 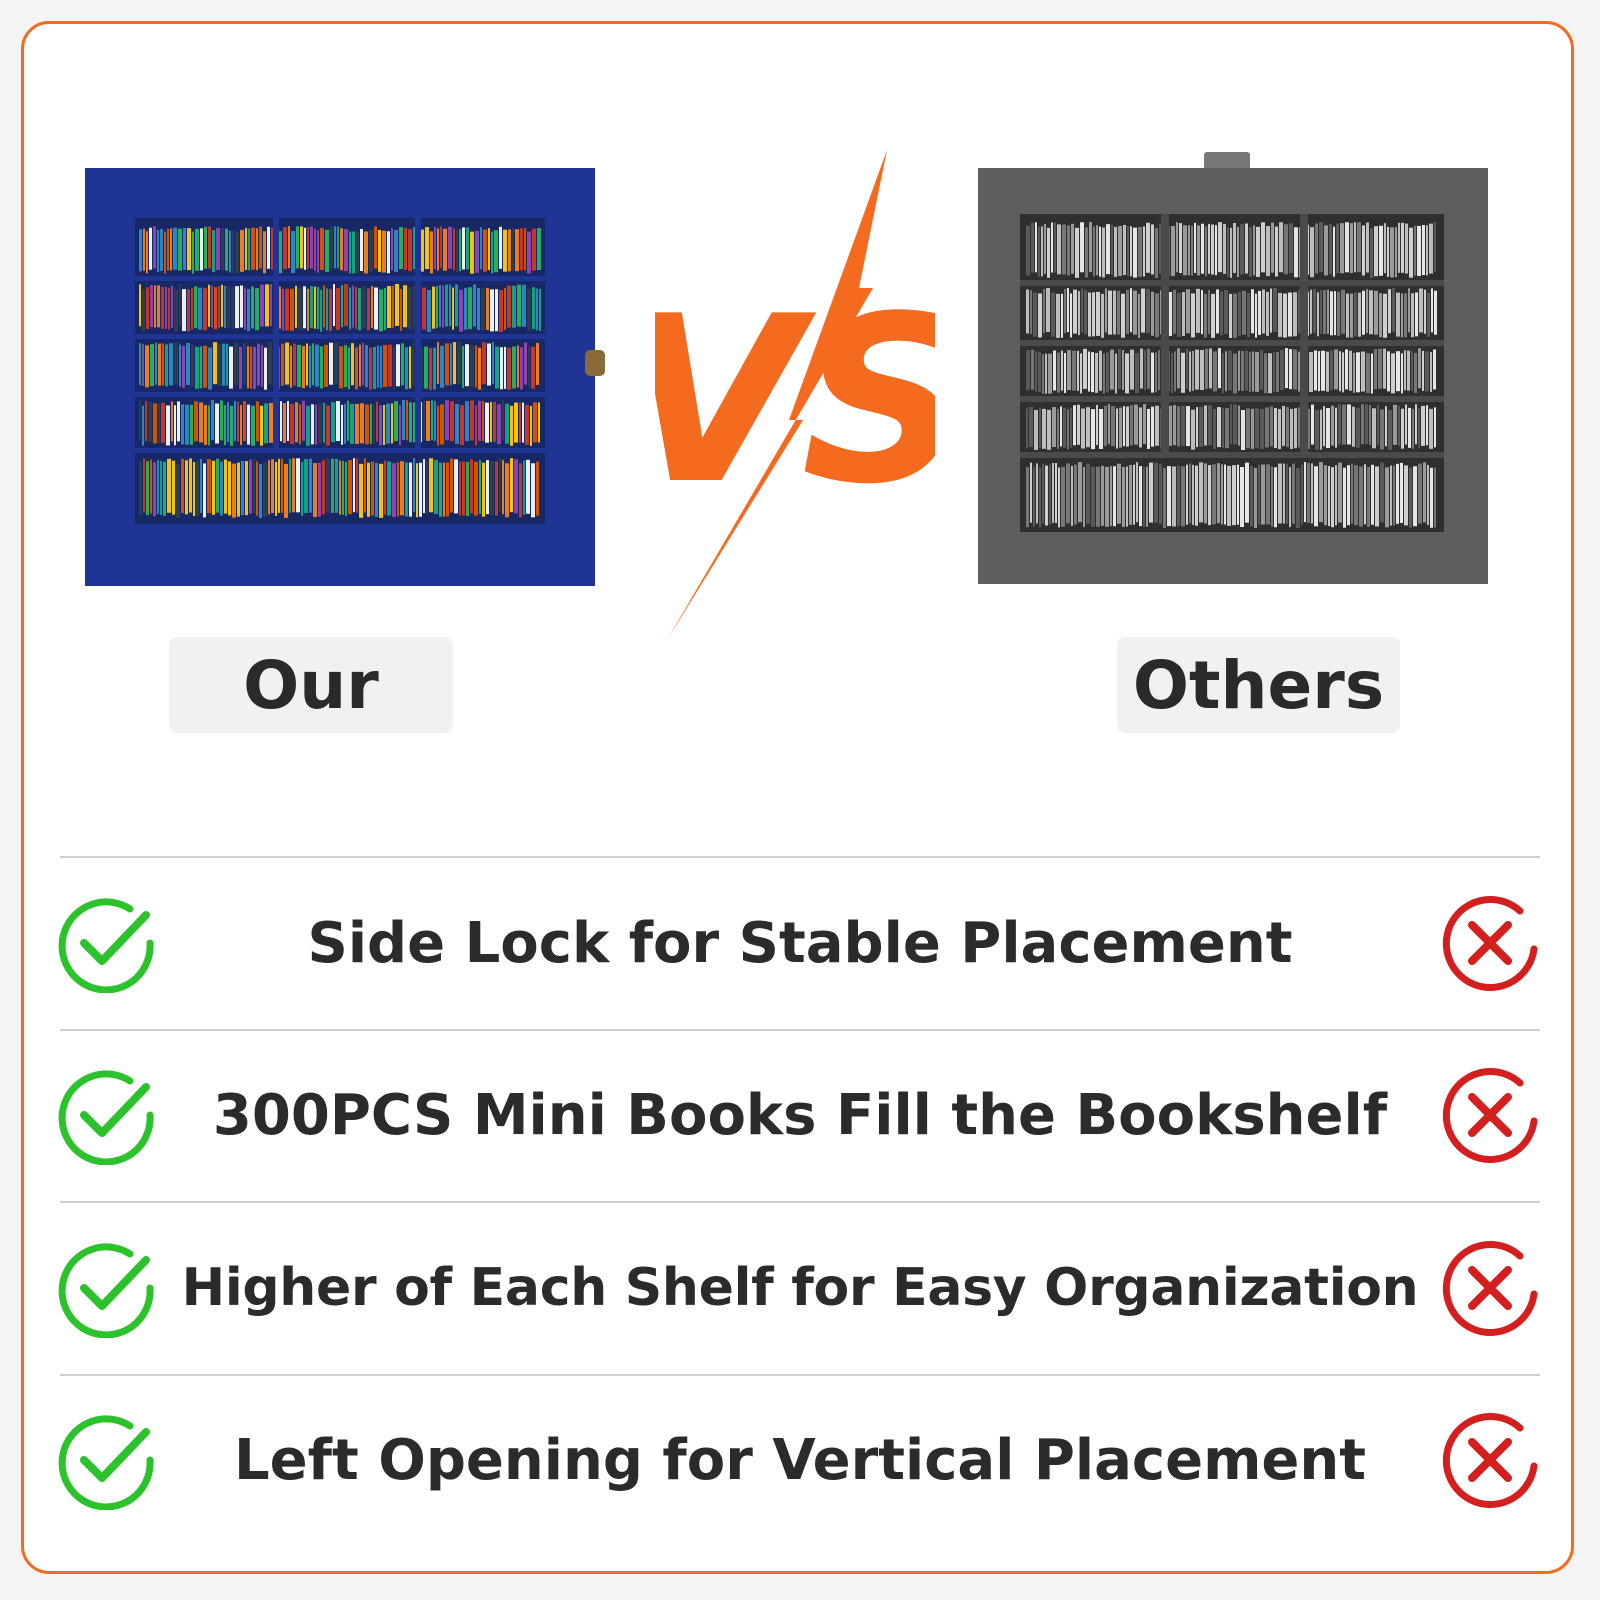 I want to click on vs-graphic: VS, so click(x=795, y=402).